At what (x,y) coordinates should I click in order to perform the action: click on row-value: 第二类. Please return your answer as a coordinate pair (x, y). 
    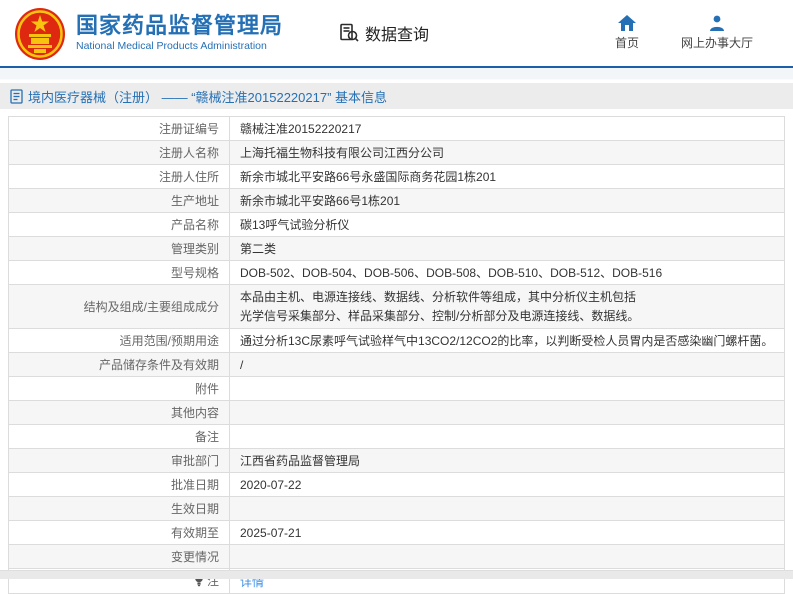
    Looking at the image, I should click on (507, 248).